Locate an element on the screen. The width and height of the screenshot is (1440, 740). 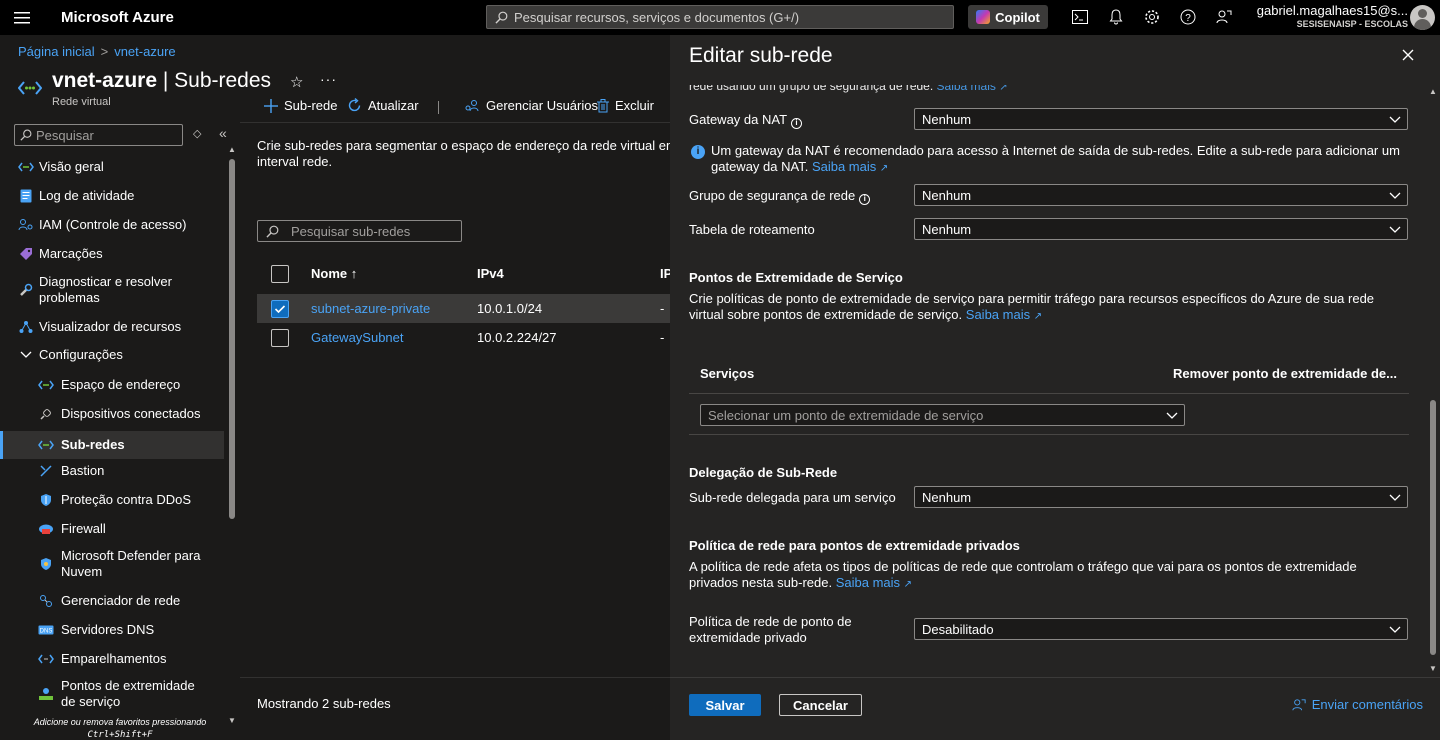
sidebar-item-defender: Microsoft Defender para Nuvem is located at coordinates (112, 564).